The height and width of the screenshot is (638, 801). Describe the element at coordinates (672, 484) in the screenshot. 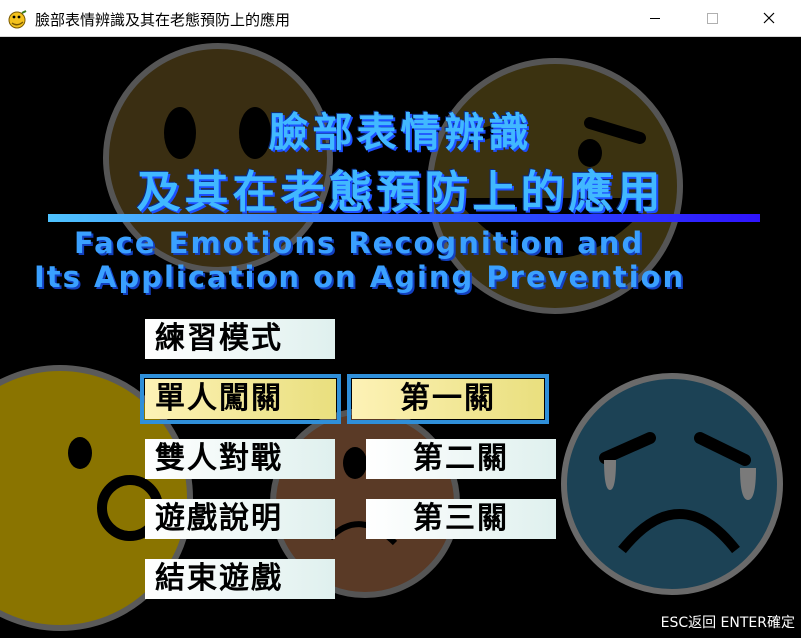

I see `crying-face-icon` at that location.